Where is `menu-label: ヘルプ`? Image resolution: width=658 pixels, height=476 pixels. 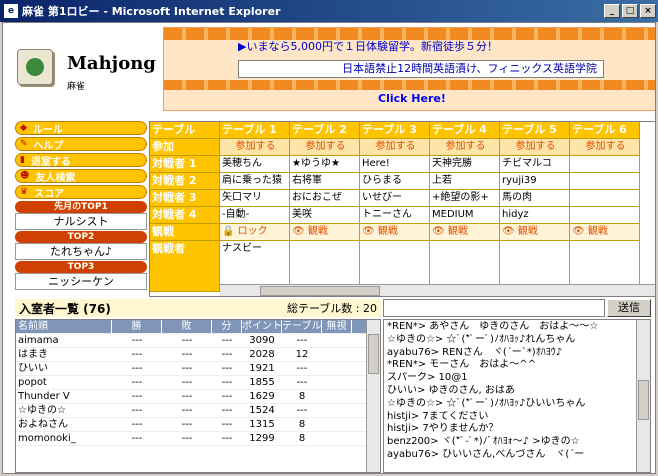 menu-label: ヘルプ is located at coordinates (48, 146).